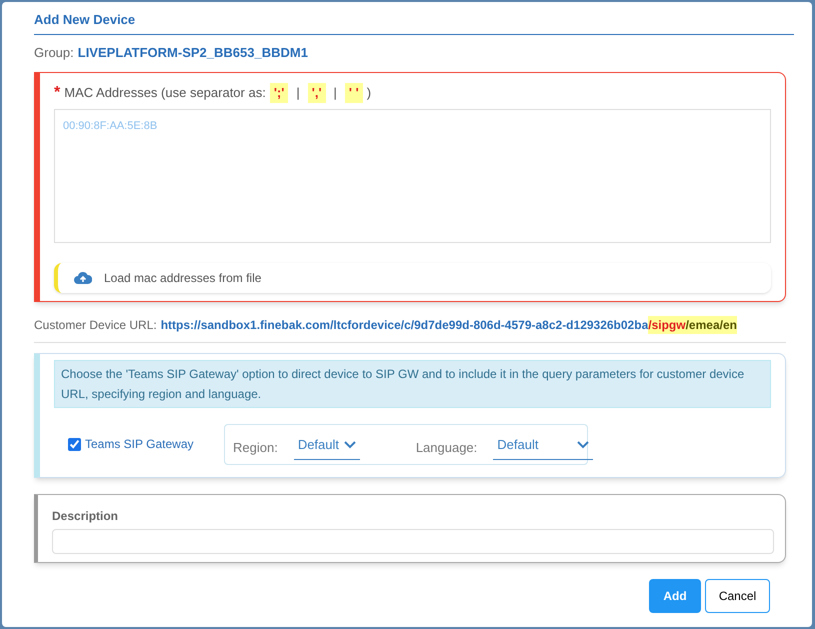  I want to click on checkbox-label: Teams SIP Gateway, so click(139, 445).